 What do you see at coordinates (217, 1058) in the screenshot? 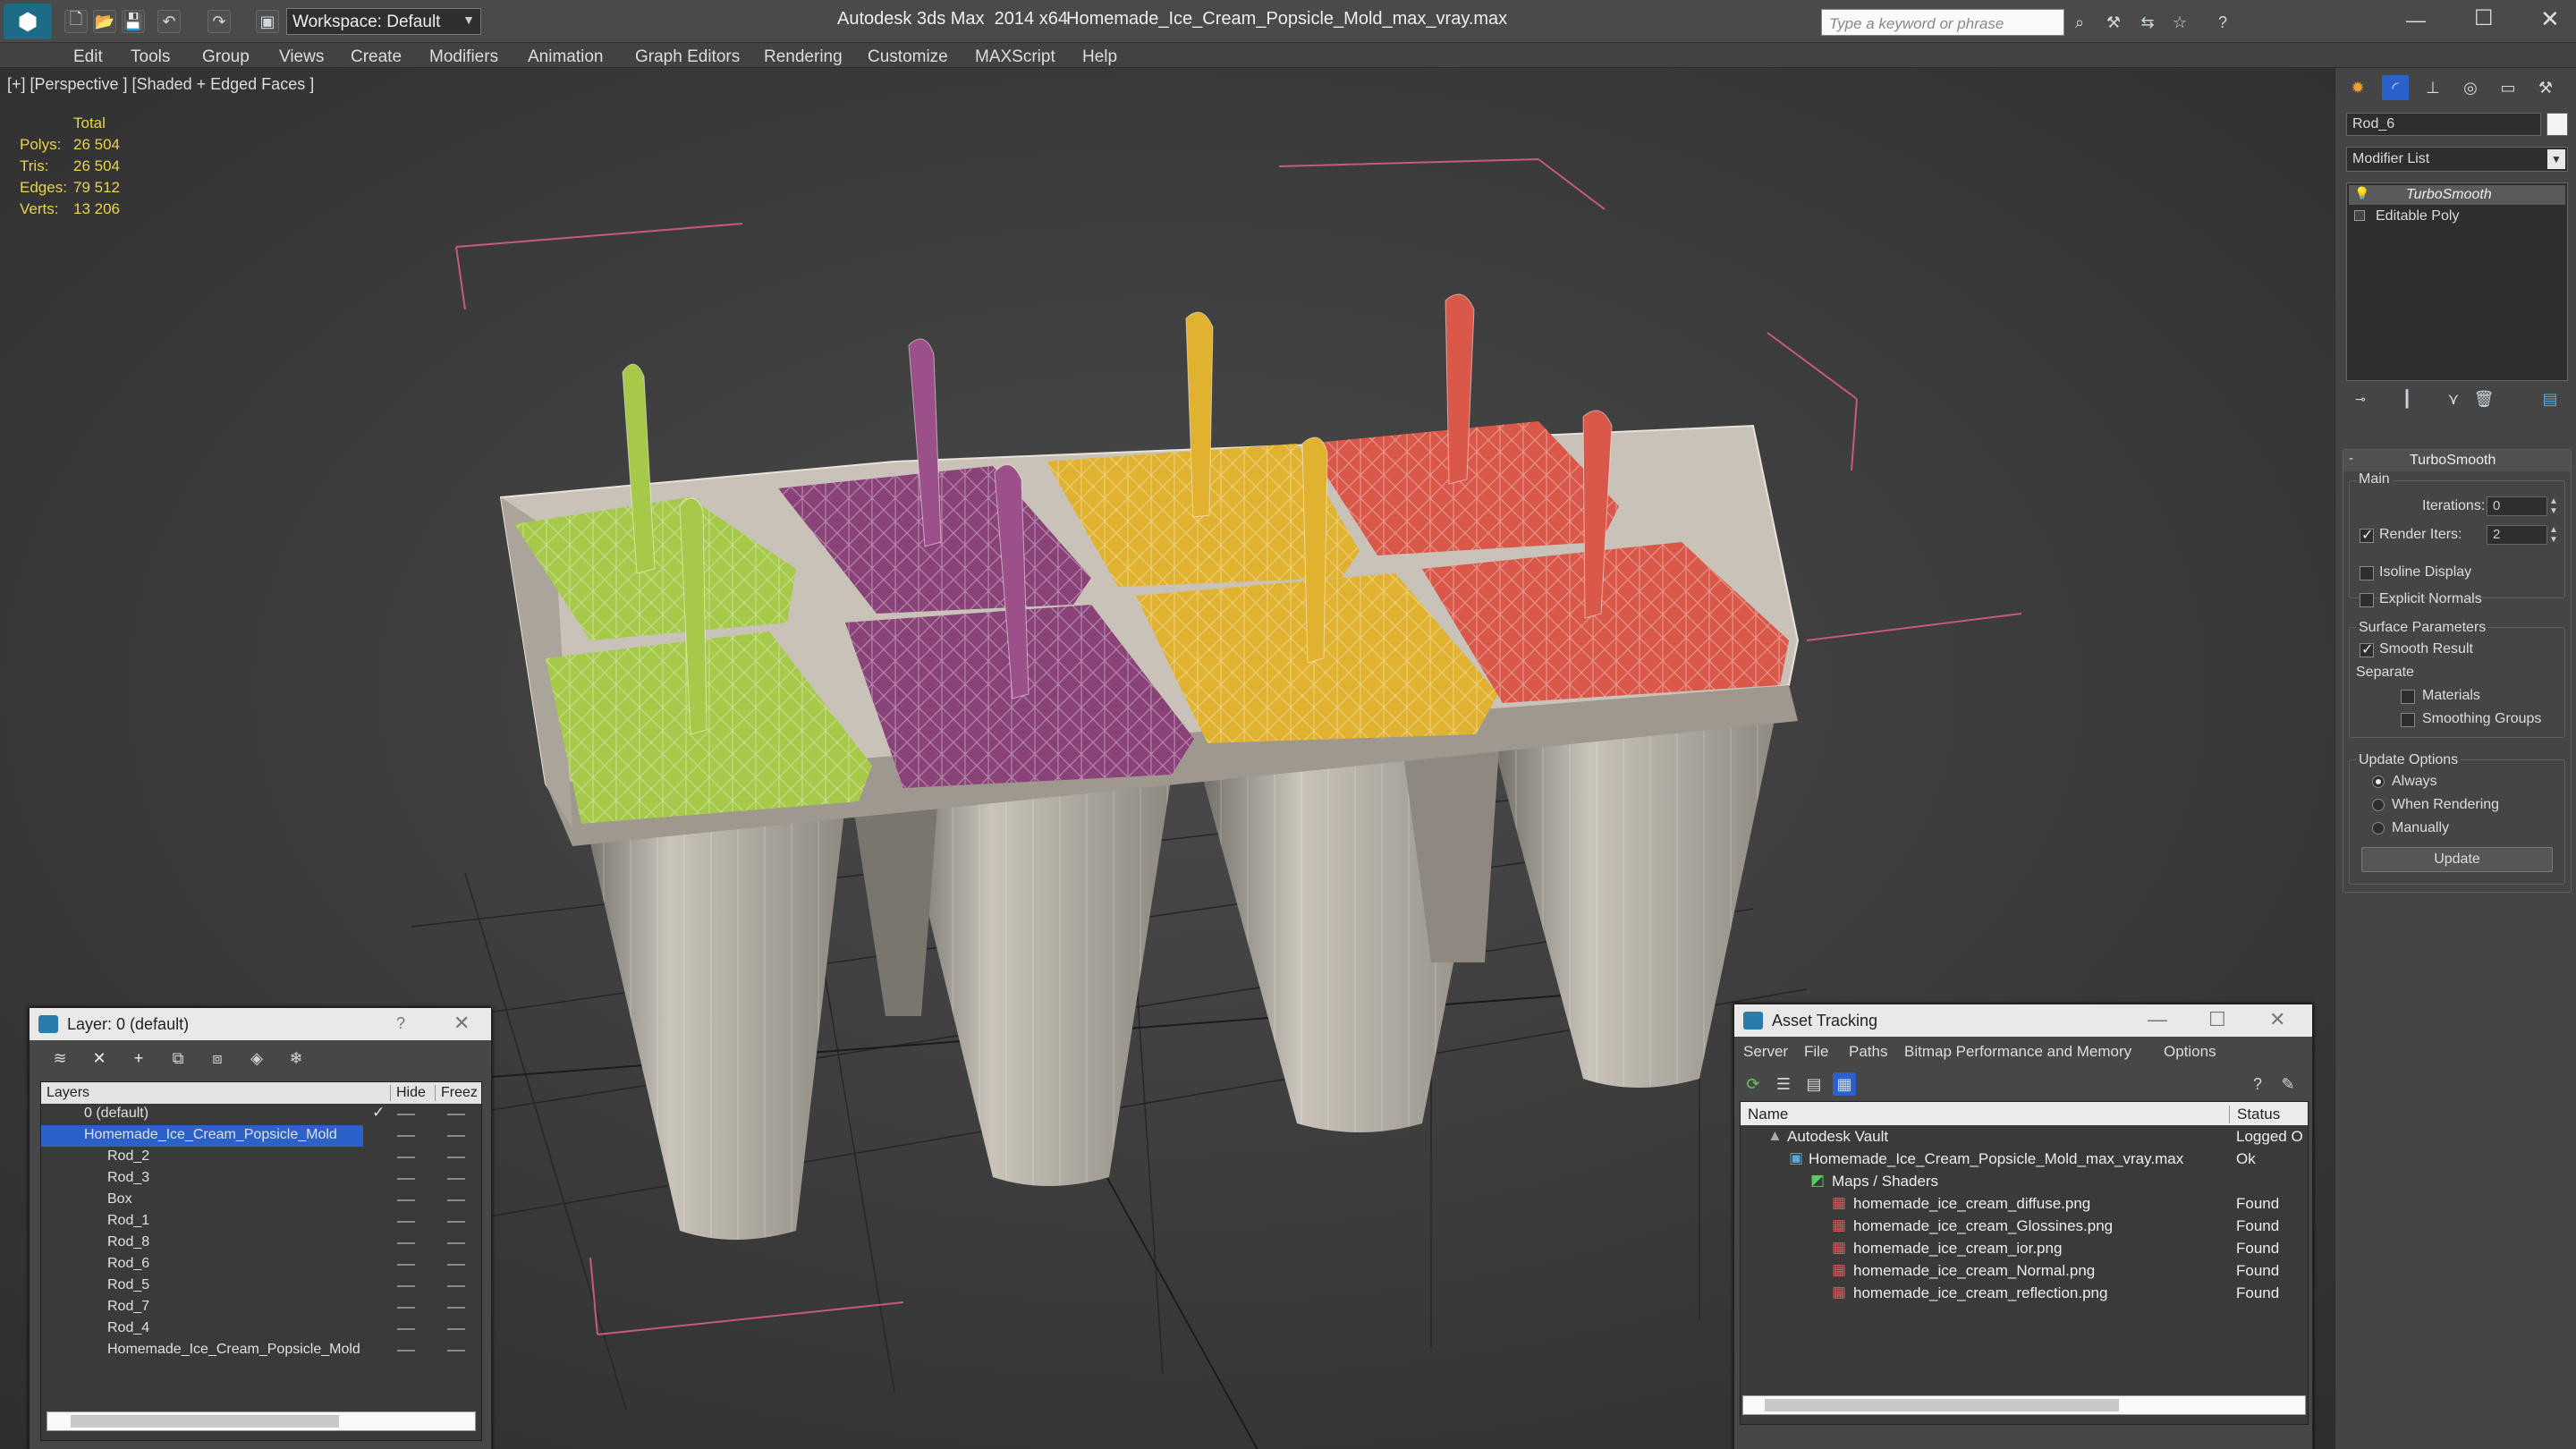
I see `highlight-layer-icon: ⧈` at bounding box center [217, 1058].